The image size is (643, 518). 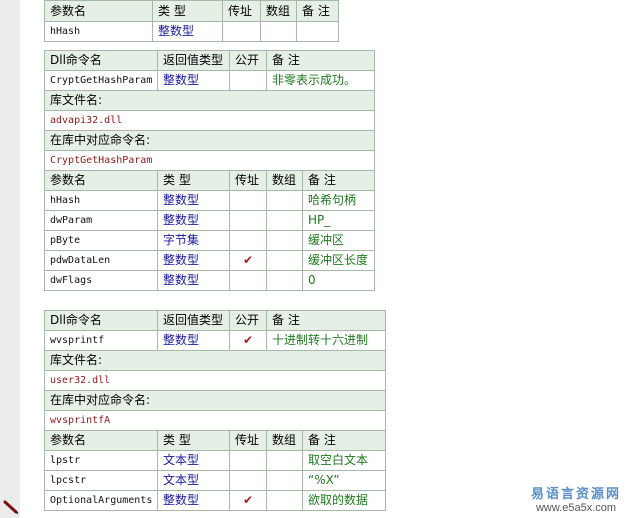 What do you see at coordinates (101, 440) in the screenshot?
I see `col-param-name: 参数名` at bounding box center [101, 440].